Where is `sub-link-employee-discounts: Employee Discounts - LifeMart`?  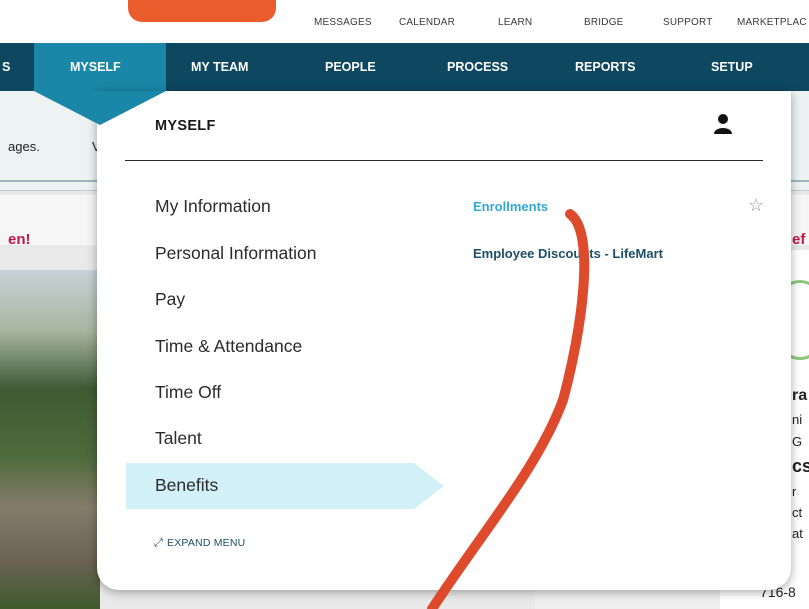 sub-link-employee-discounts: Employee Discounts - LifeMart is located at coordinates (568, 253).